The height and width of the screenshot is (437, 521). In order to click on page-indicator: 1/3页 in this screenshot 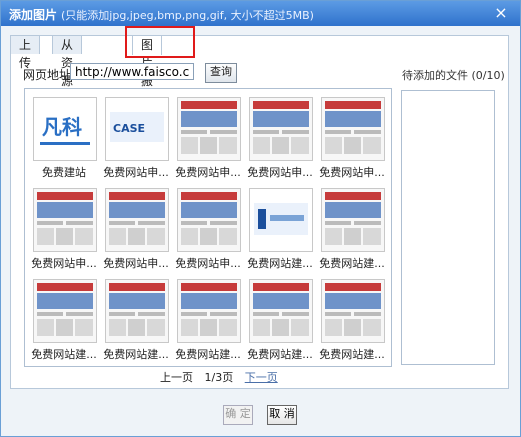, I will do `click(219, 377)`.